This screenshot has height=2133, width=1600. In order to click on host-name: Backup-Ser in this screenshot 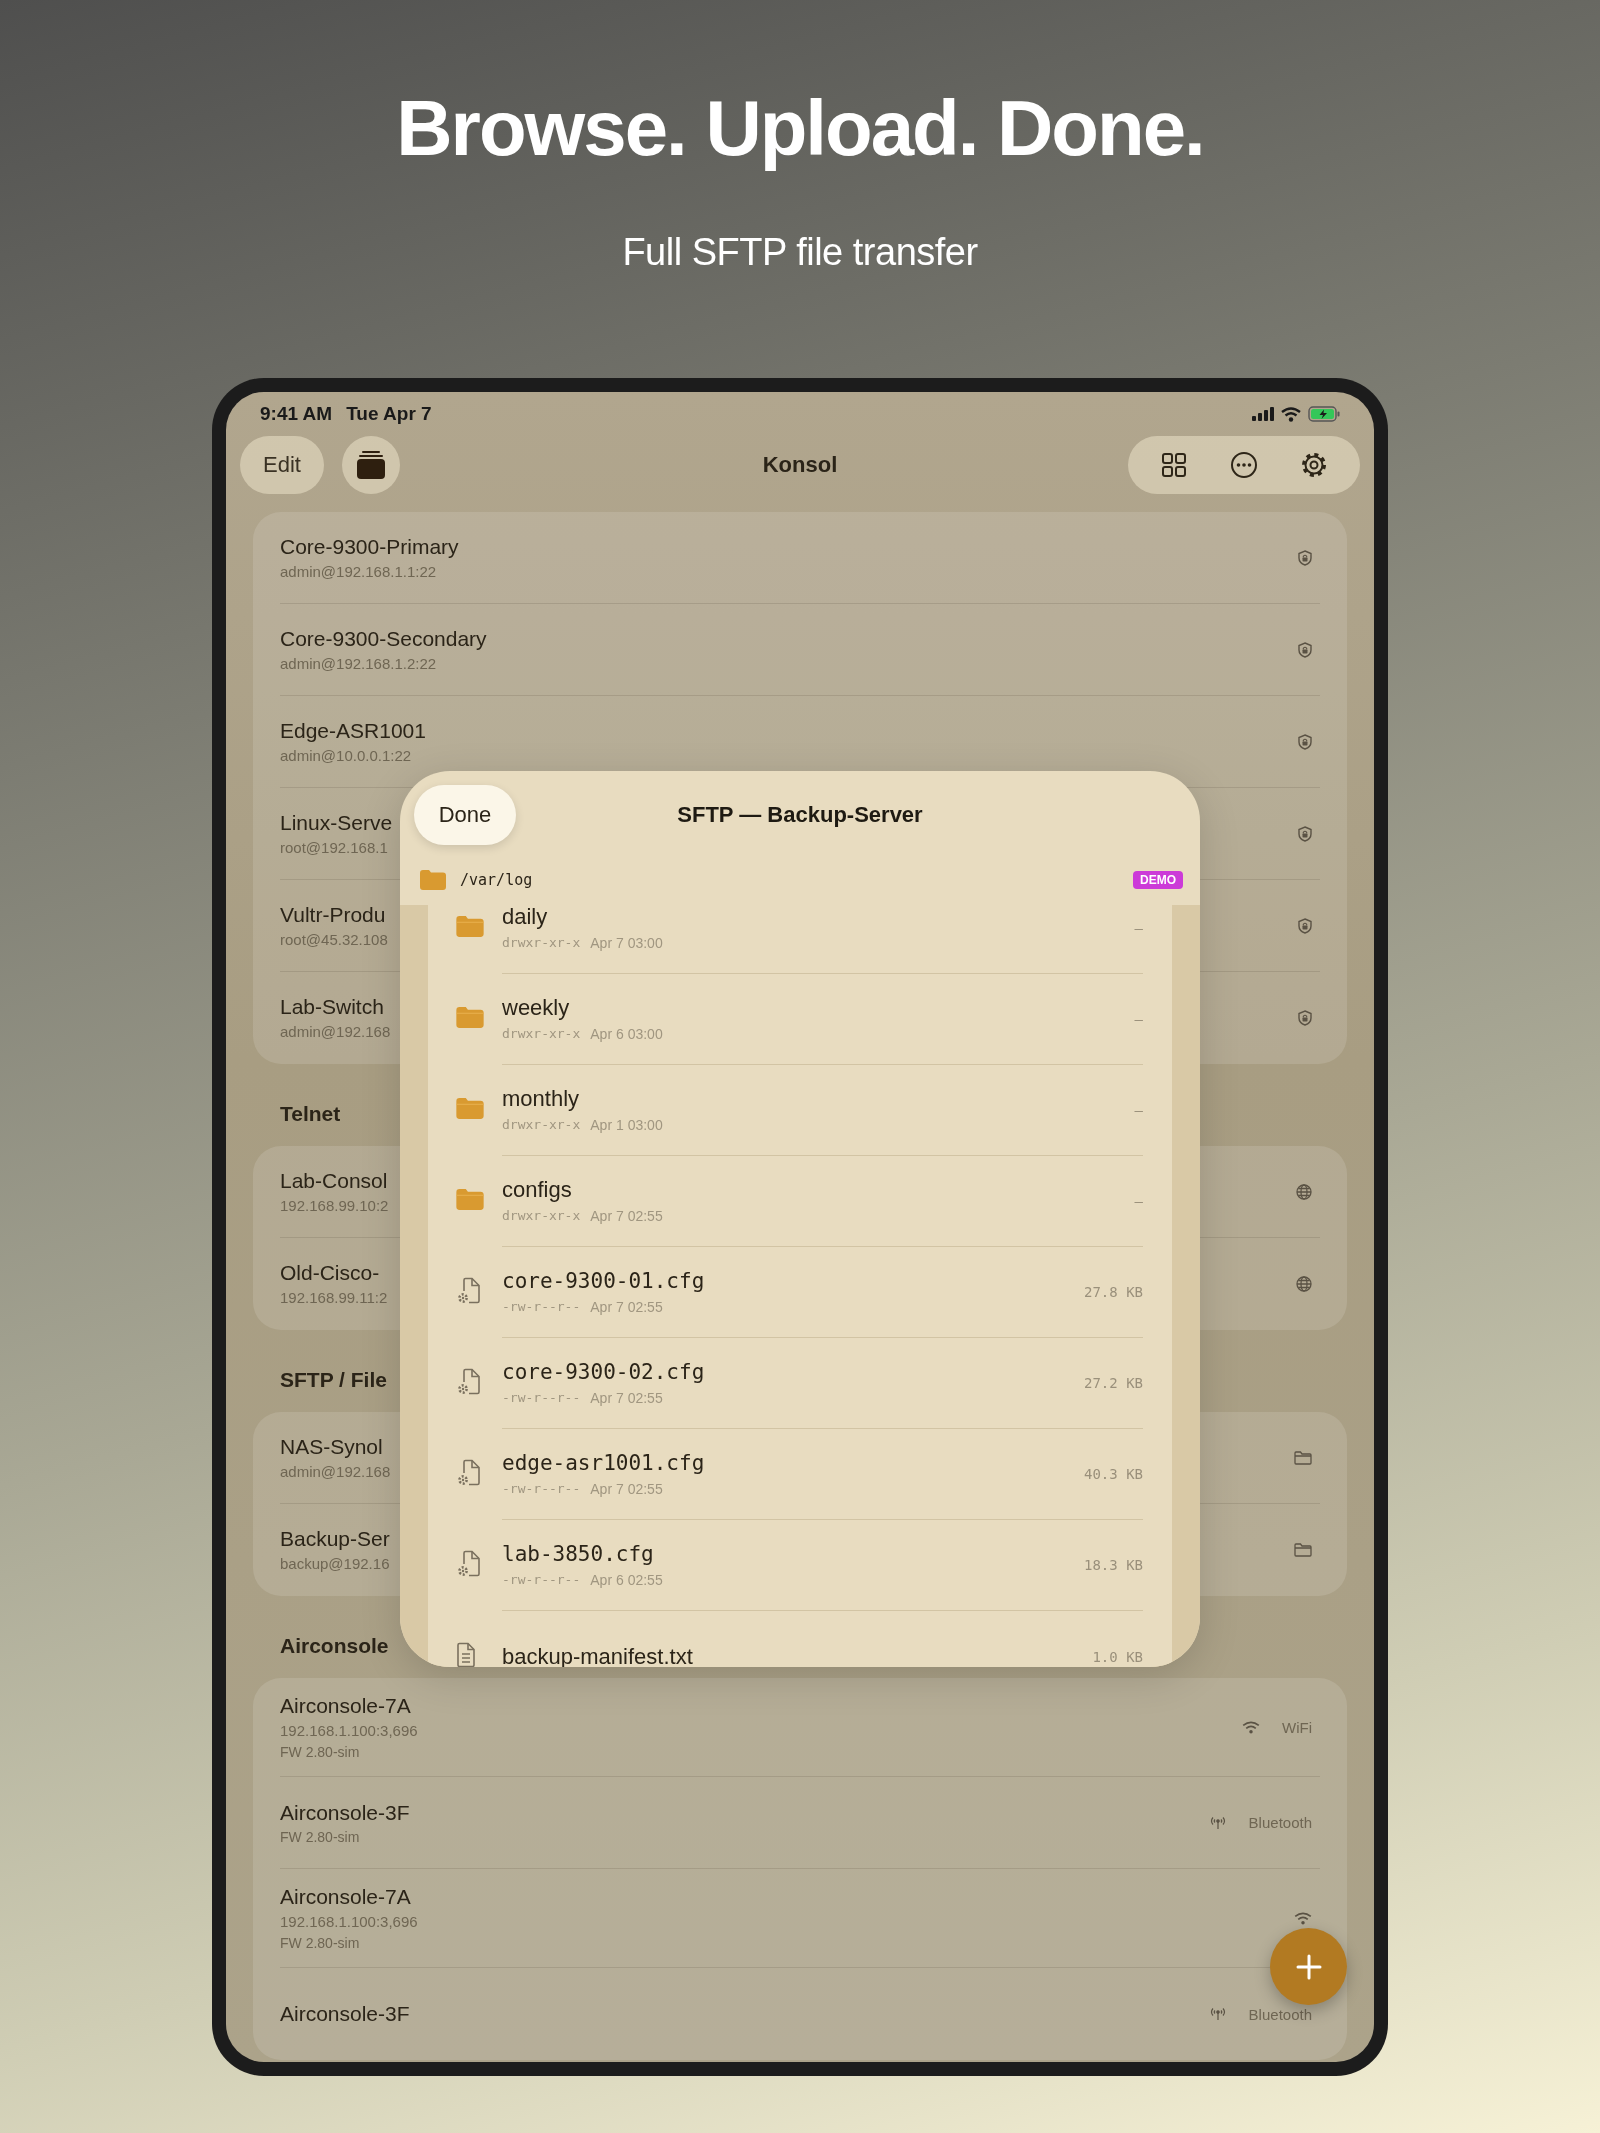, I will do `click(335, 1539)`.